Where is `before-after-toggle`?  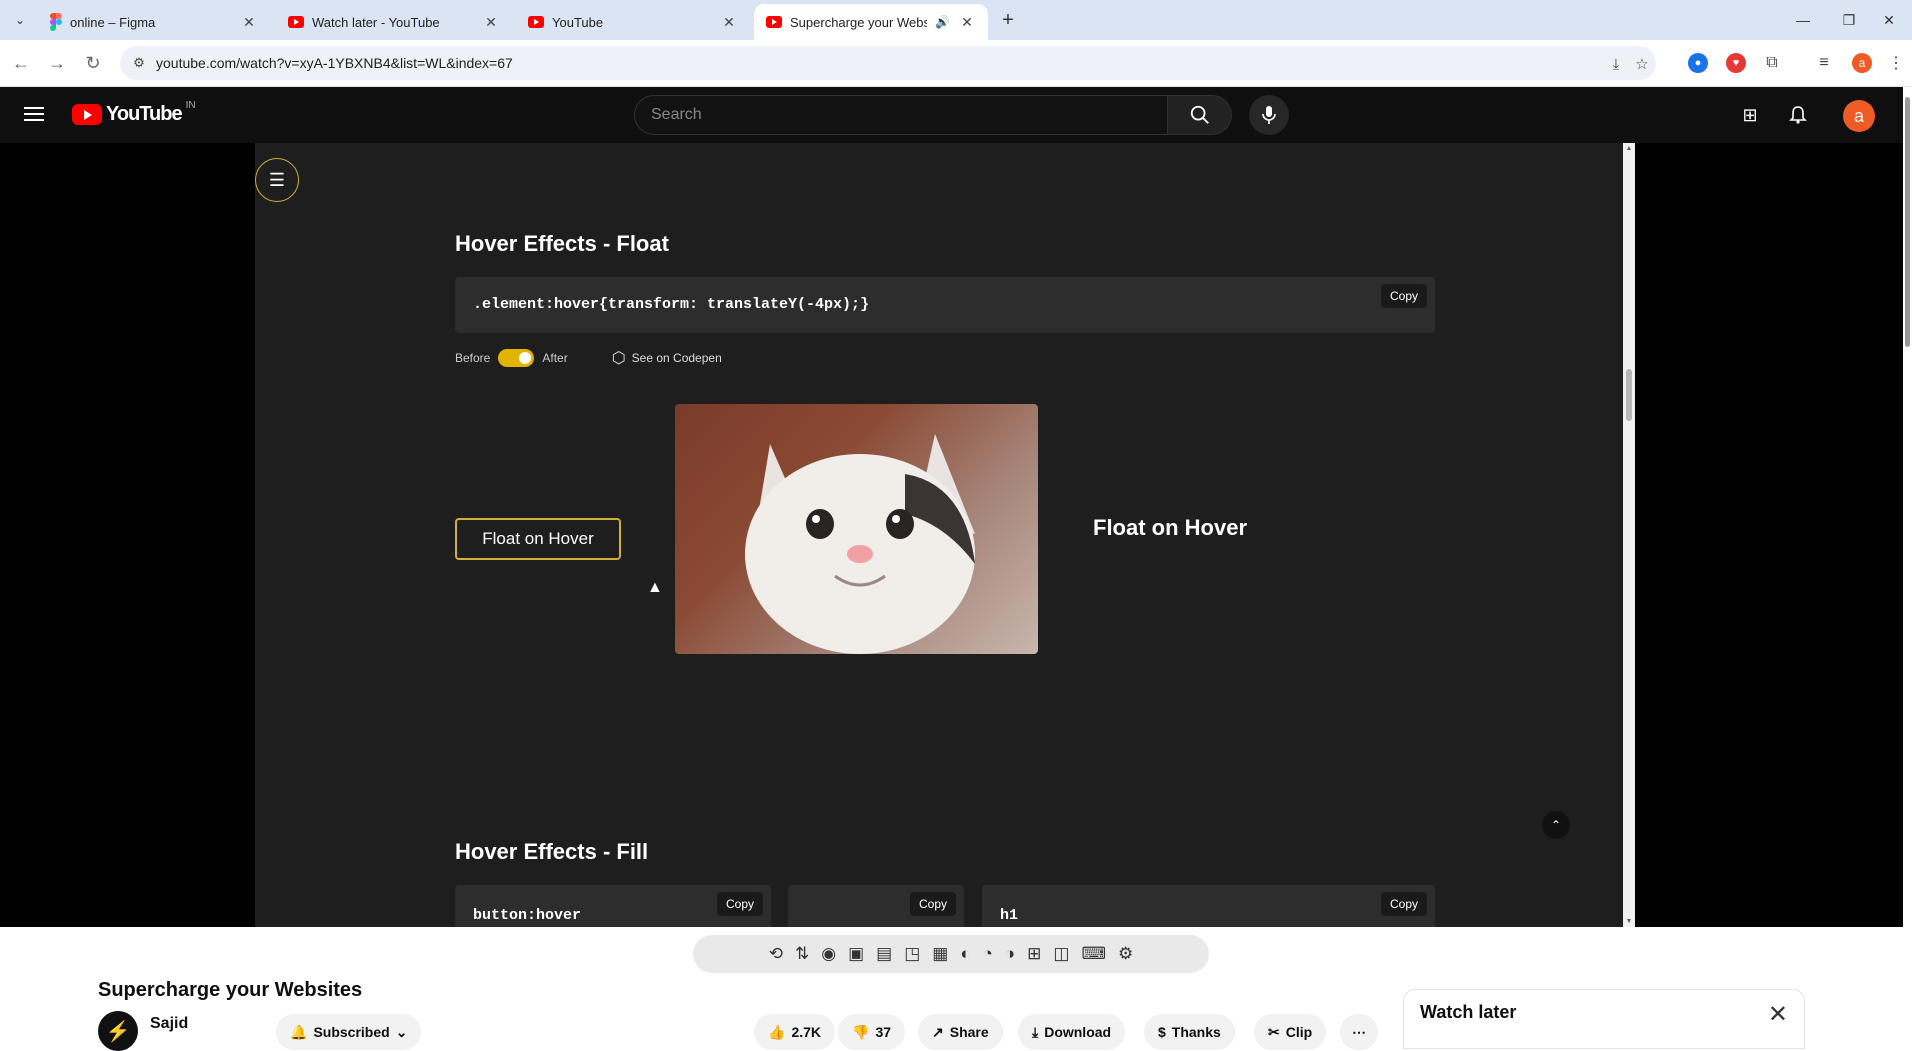 before-after-toggle is located at coordinates (516, 358).